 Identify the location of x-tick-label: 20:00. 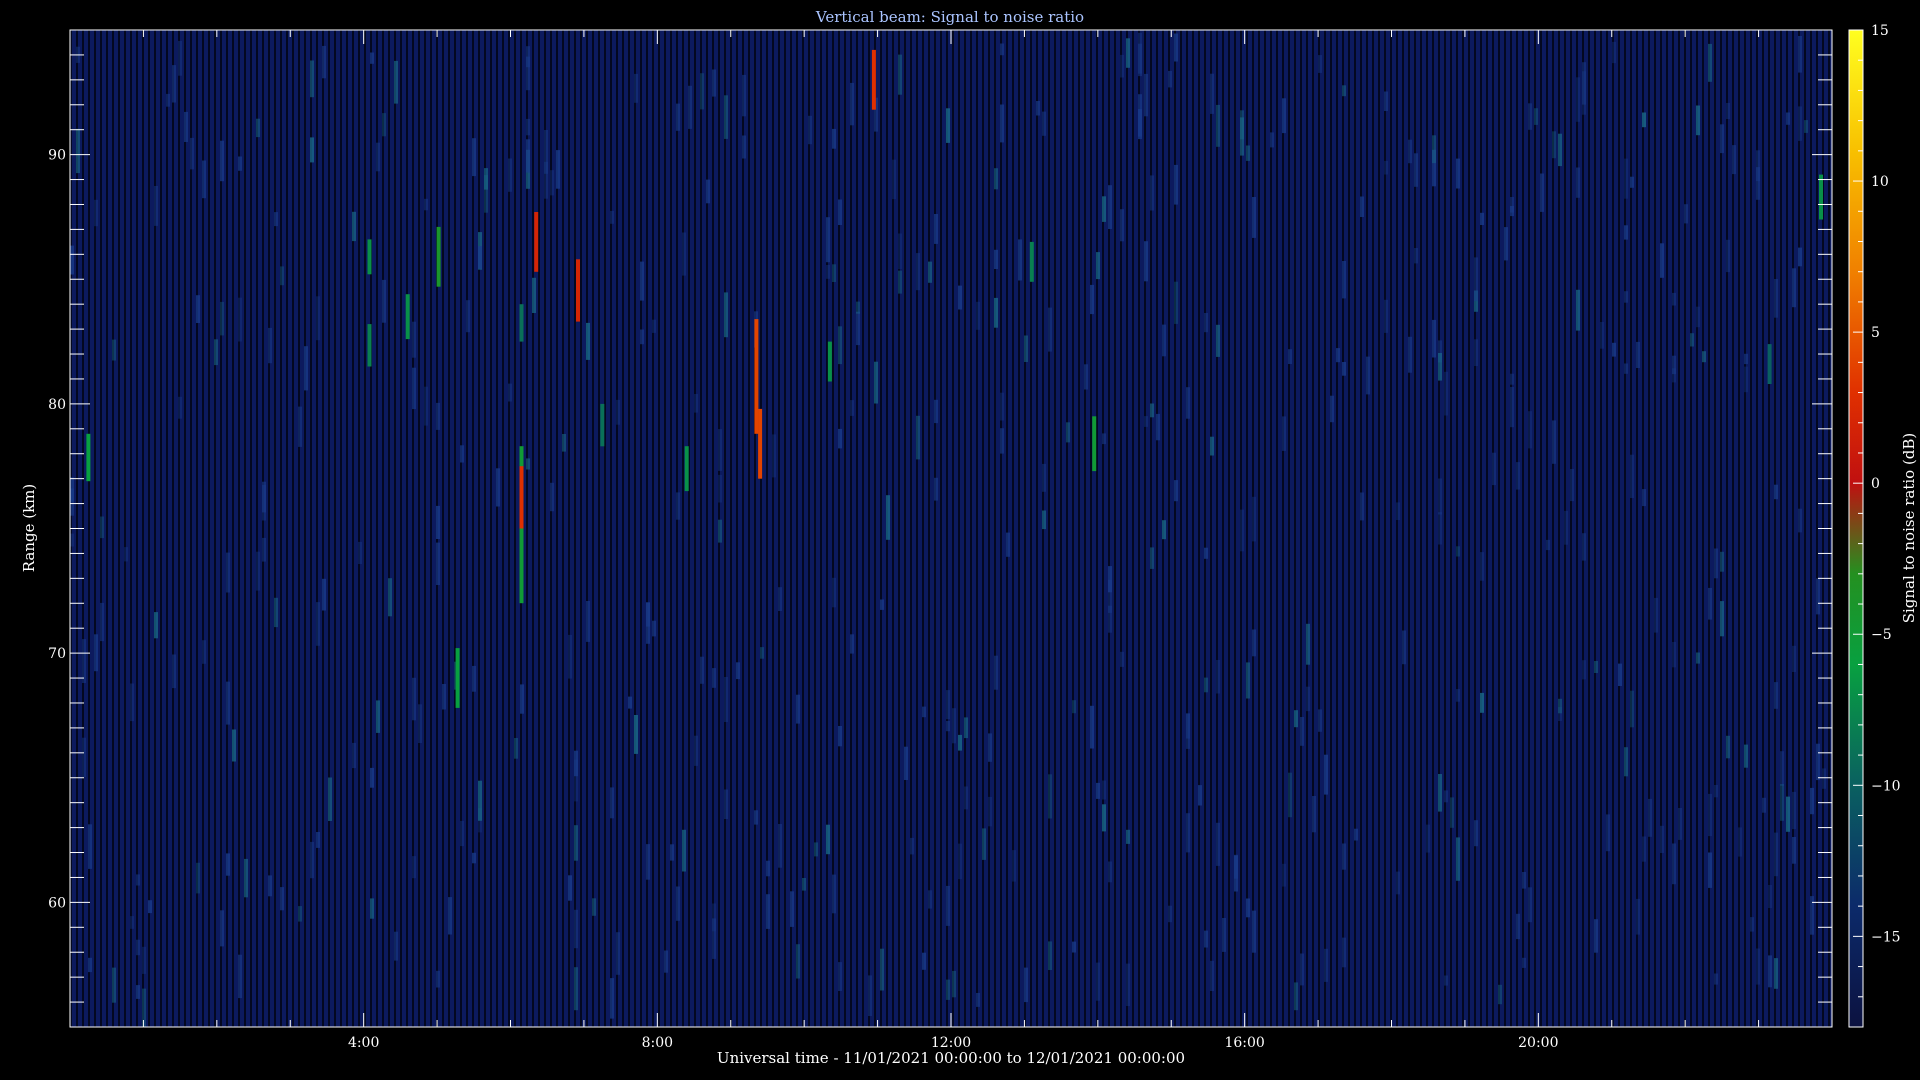
(1538, 1043).